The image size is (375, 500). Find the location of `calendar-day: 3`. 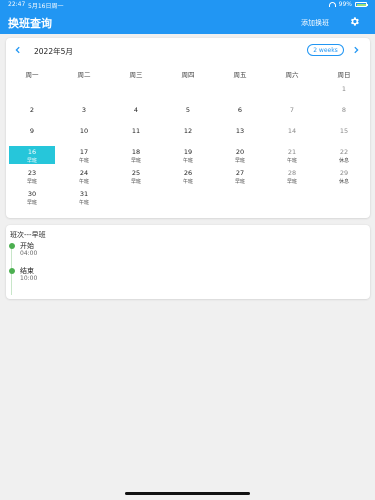

calendar-day: 3 is located at coordinates (84, 113).